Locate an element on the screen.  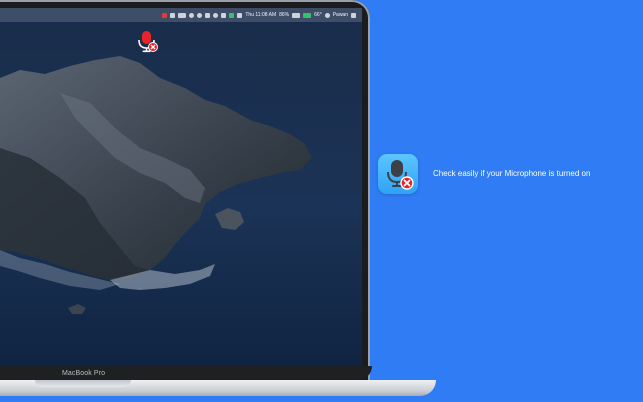
laptop-chin is located at coordinates (186, 373).